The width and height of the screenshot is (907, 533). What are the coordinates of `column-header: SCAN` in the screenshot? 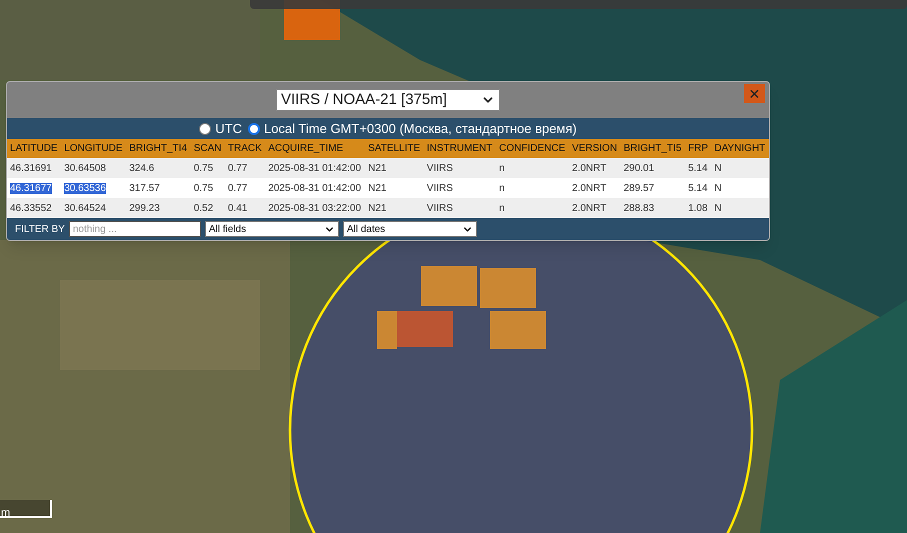 It's located at (207, 148).